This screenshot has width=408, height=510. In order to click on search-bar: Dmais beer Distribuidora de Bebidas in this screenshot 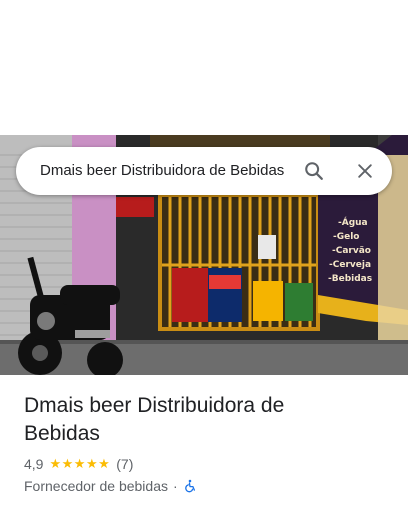, I will do `click(204, 171)`.